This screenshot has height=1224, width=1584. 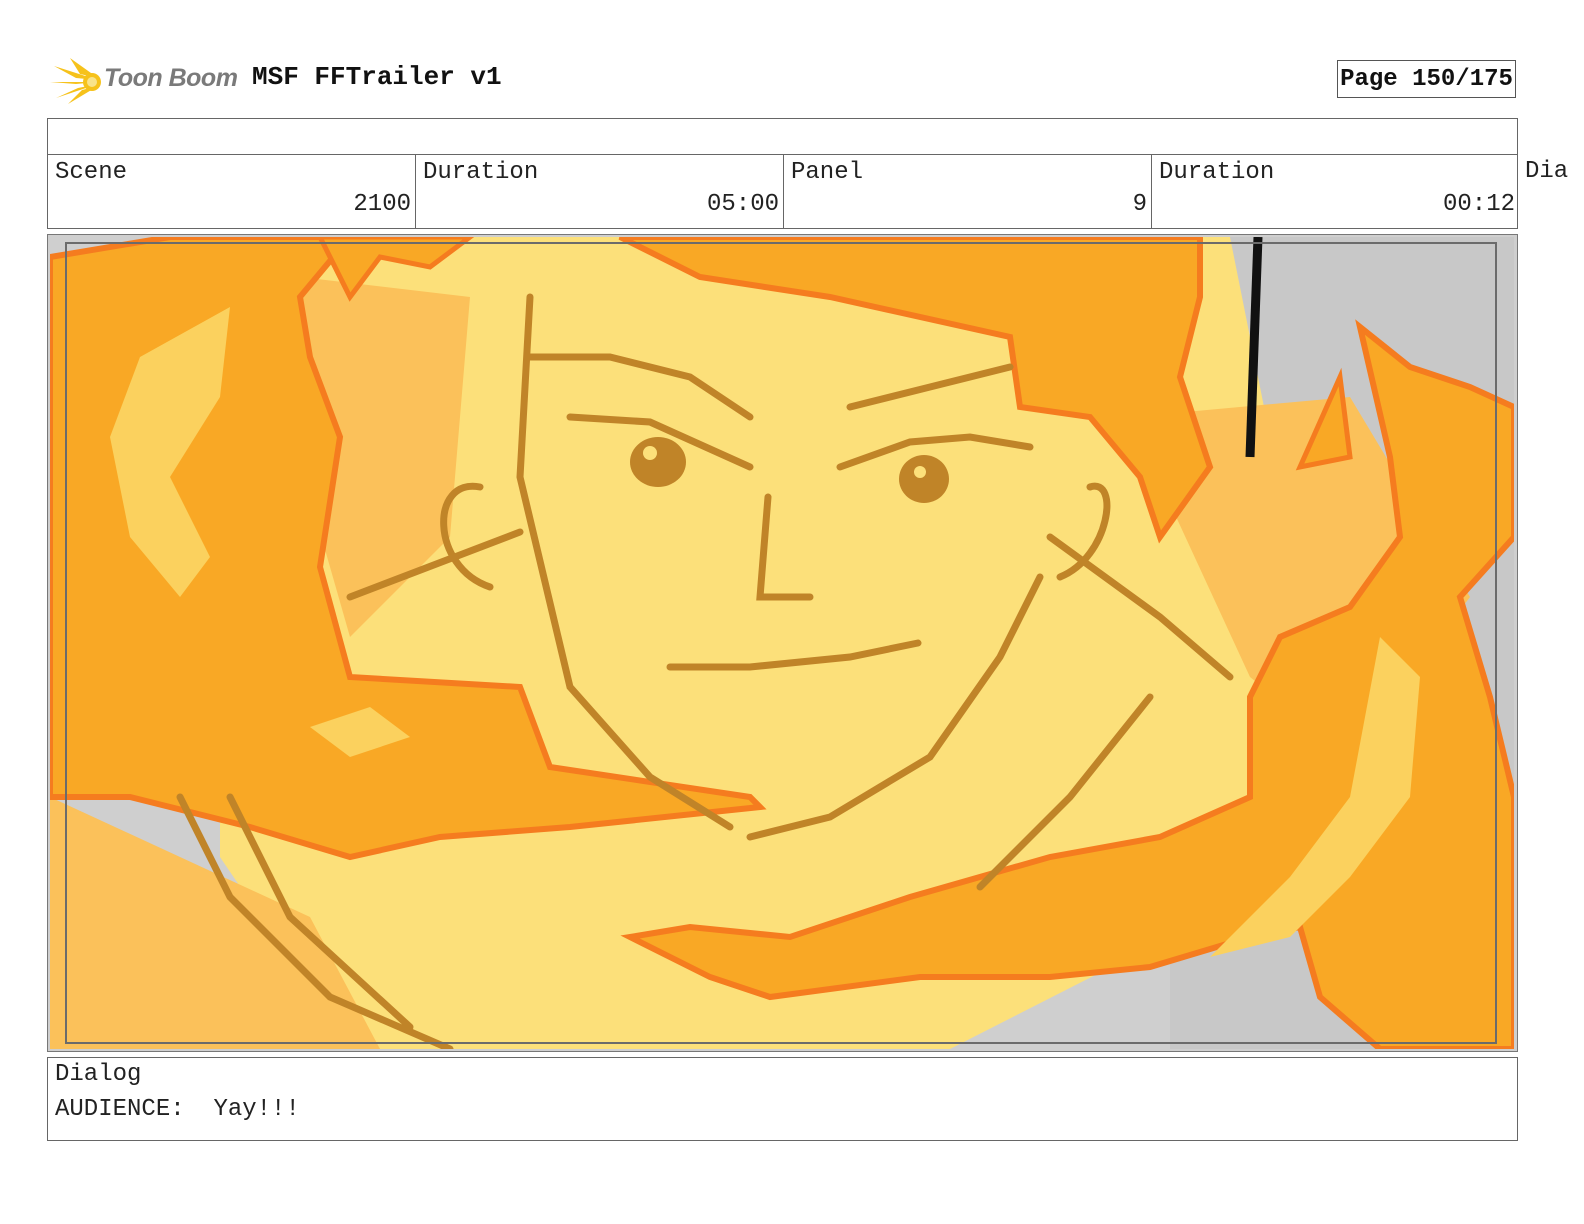 I want to click on panel-duration-label: Duration, so click(x=1217, y=172).